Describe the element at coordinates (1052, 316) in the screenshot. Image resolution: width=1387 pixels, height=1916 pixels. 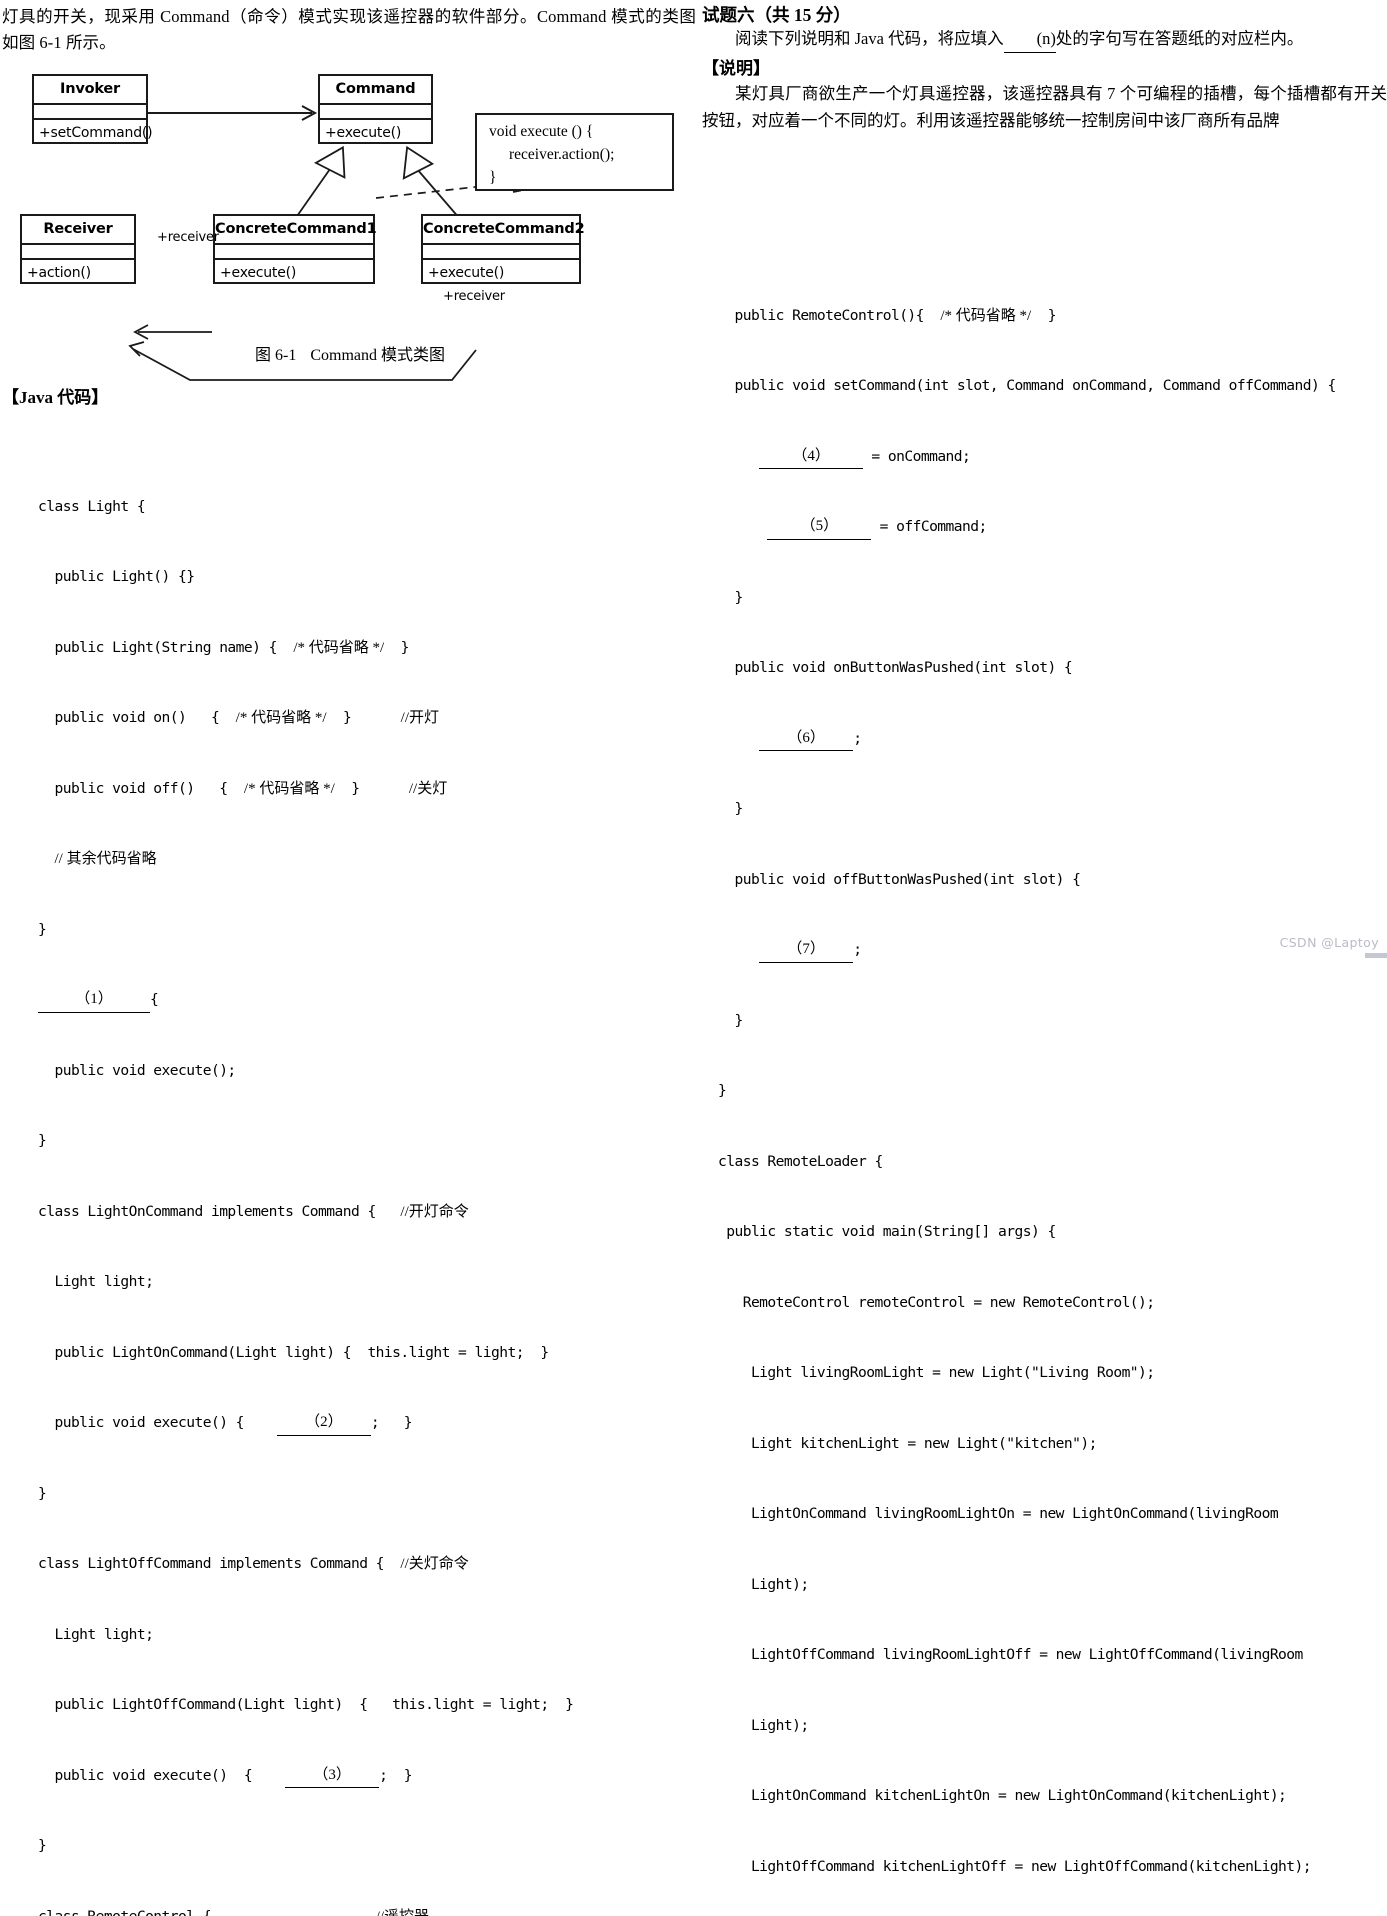
I see `code-line: public RemoteControl(){ /* 代码省略 */ }` at that location.